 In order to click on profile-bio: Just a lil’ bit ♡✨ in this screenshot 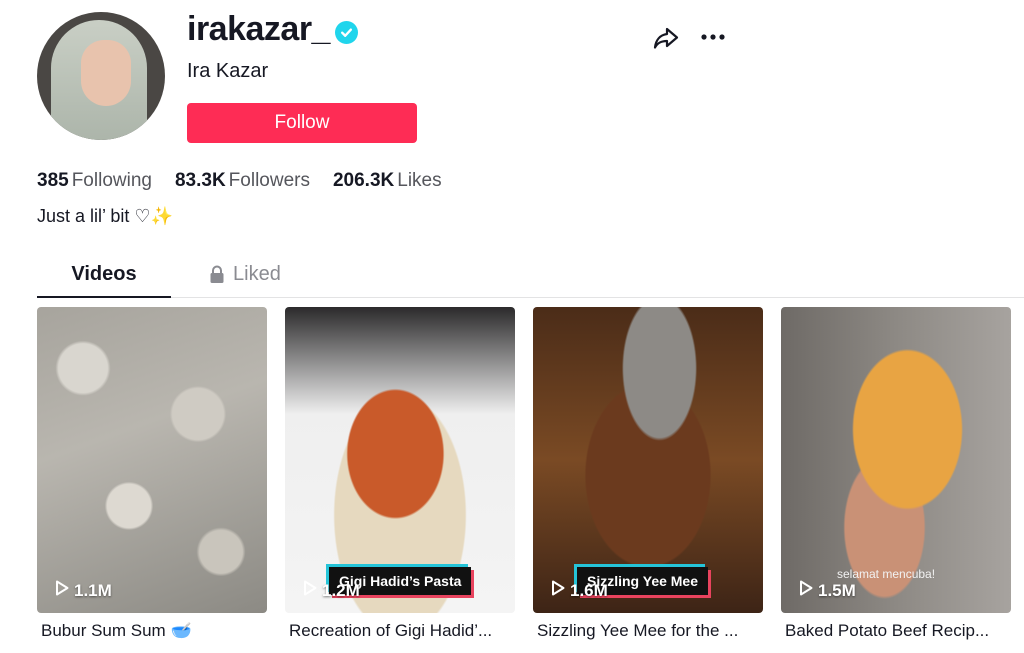, I will do `click(105, 216)`.